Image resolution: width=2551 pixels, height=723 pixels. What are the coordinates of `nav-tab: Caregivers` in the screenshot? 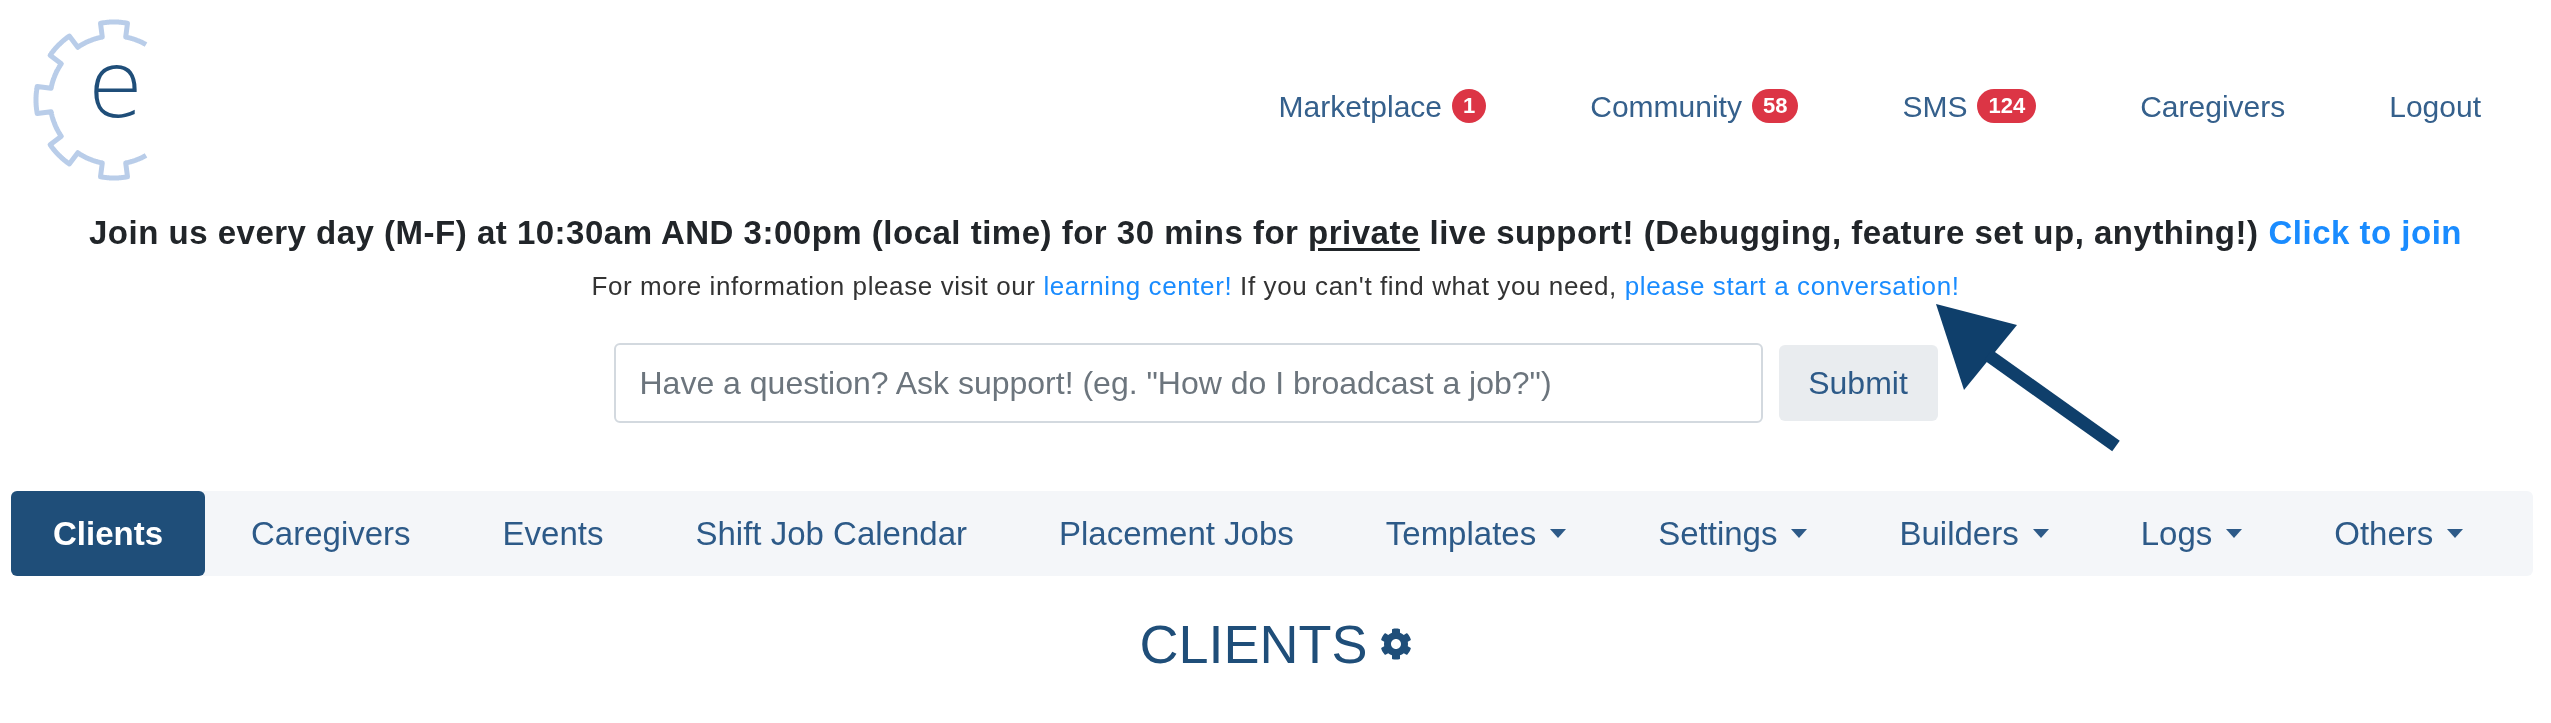 It's located at (331, 533).